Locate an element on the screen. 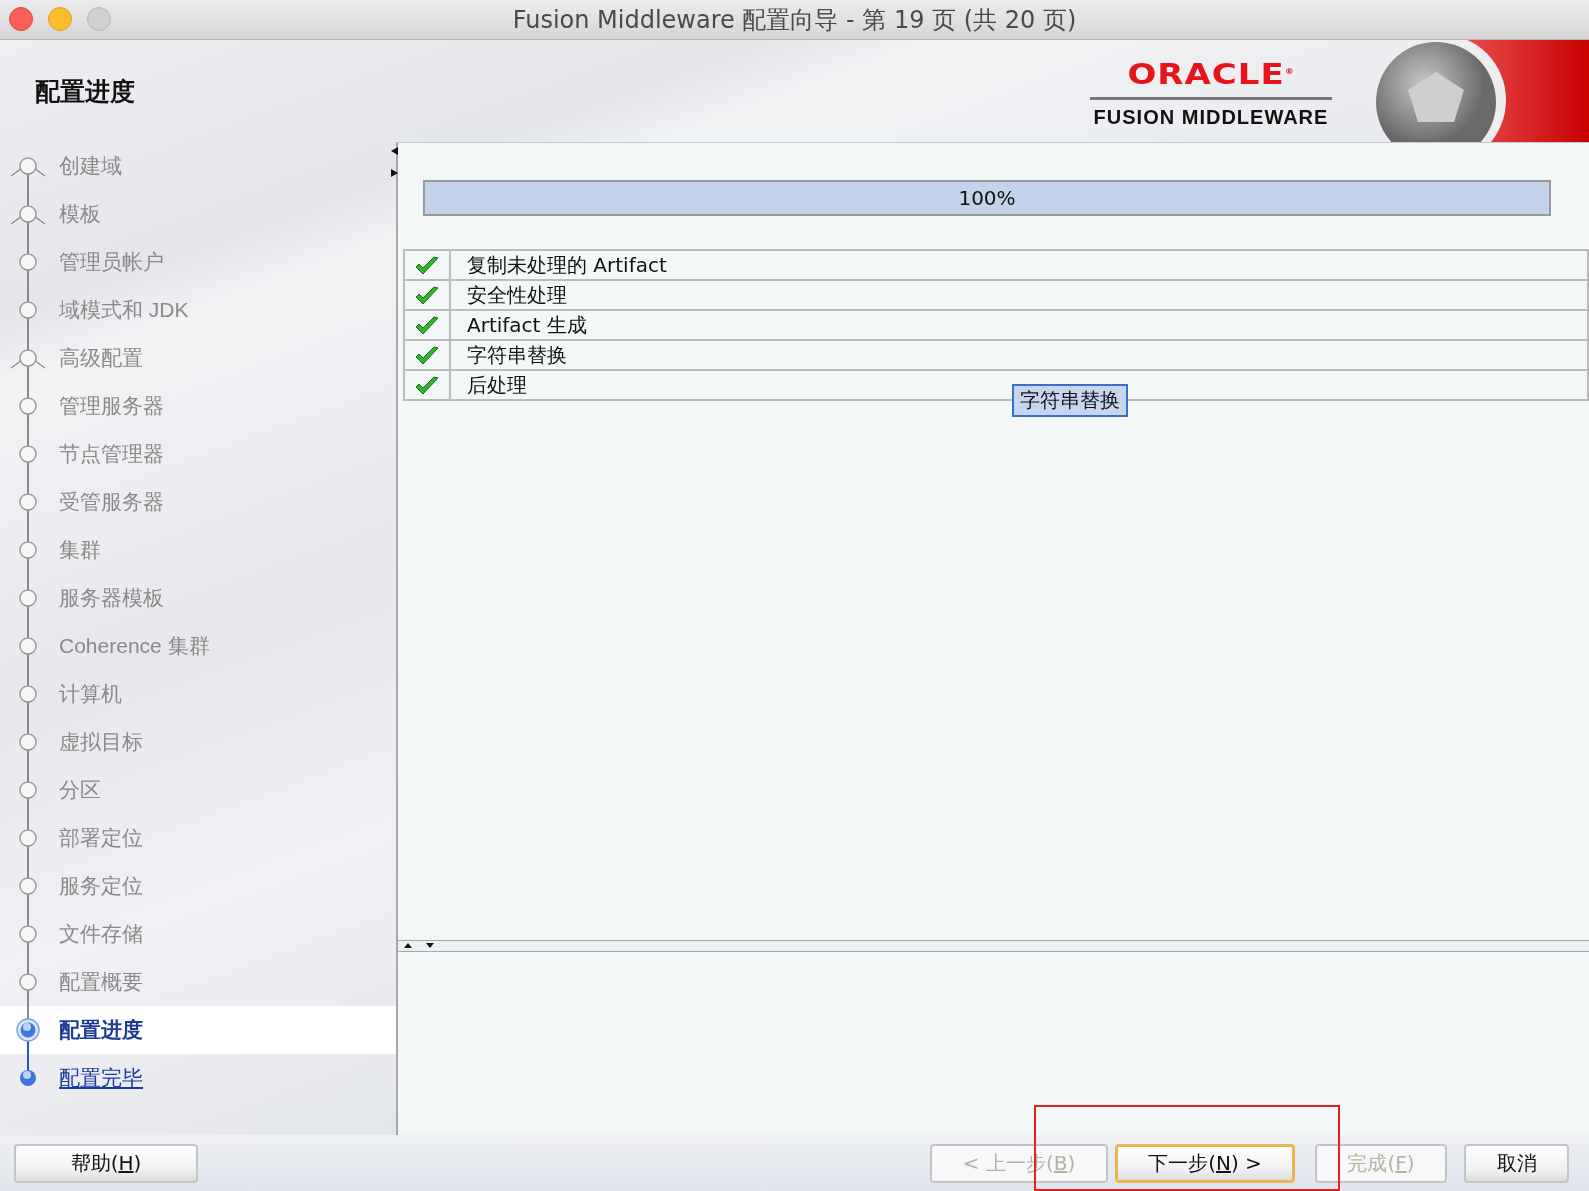  step-link: 配置完毕 is located at coordinates (101, 1078).